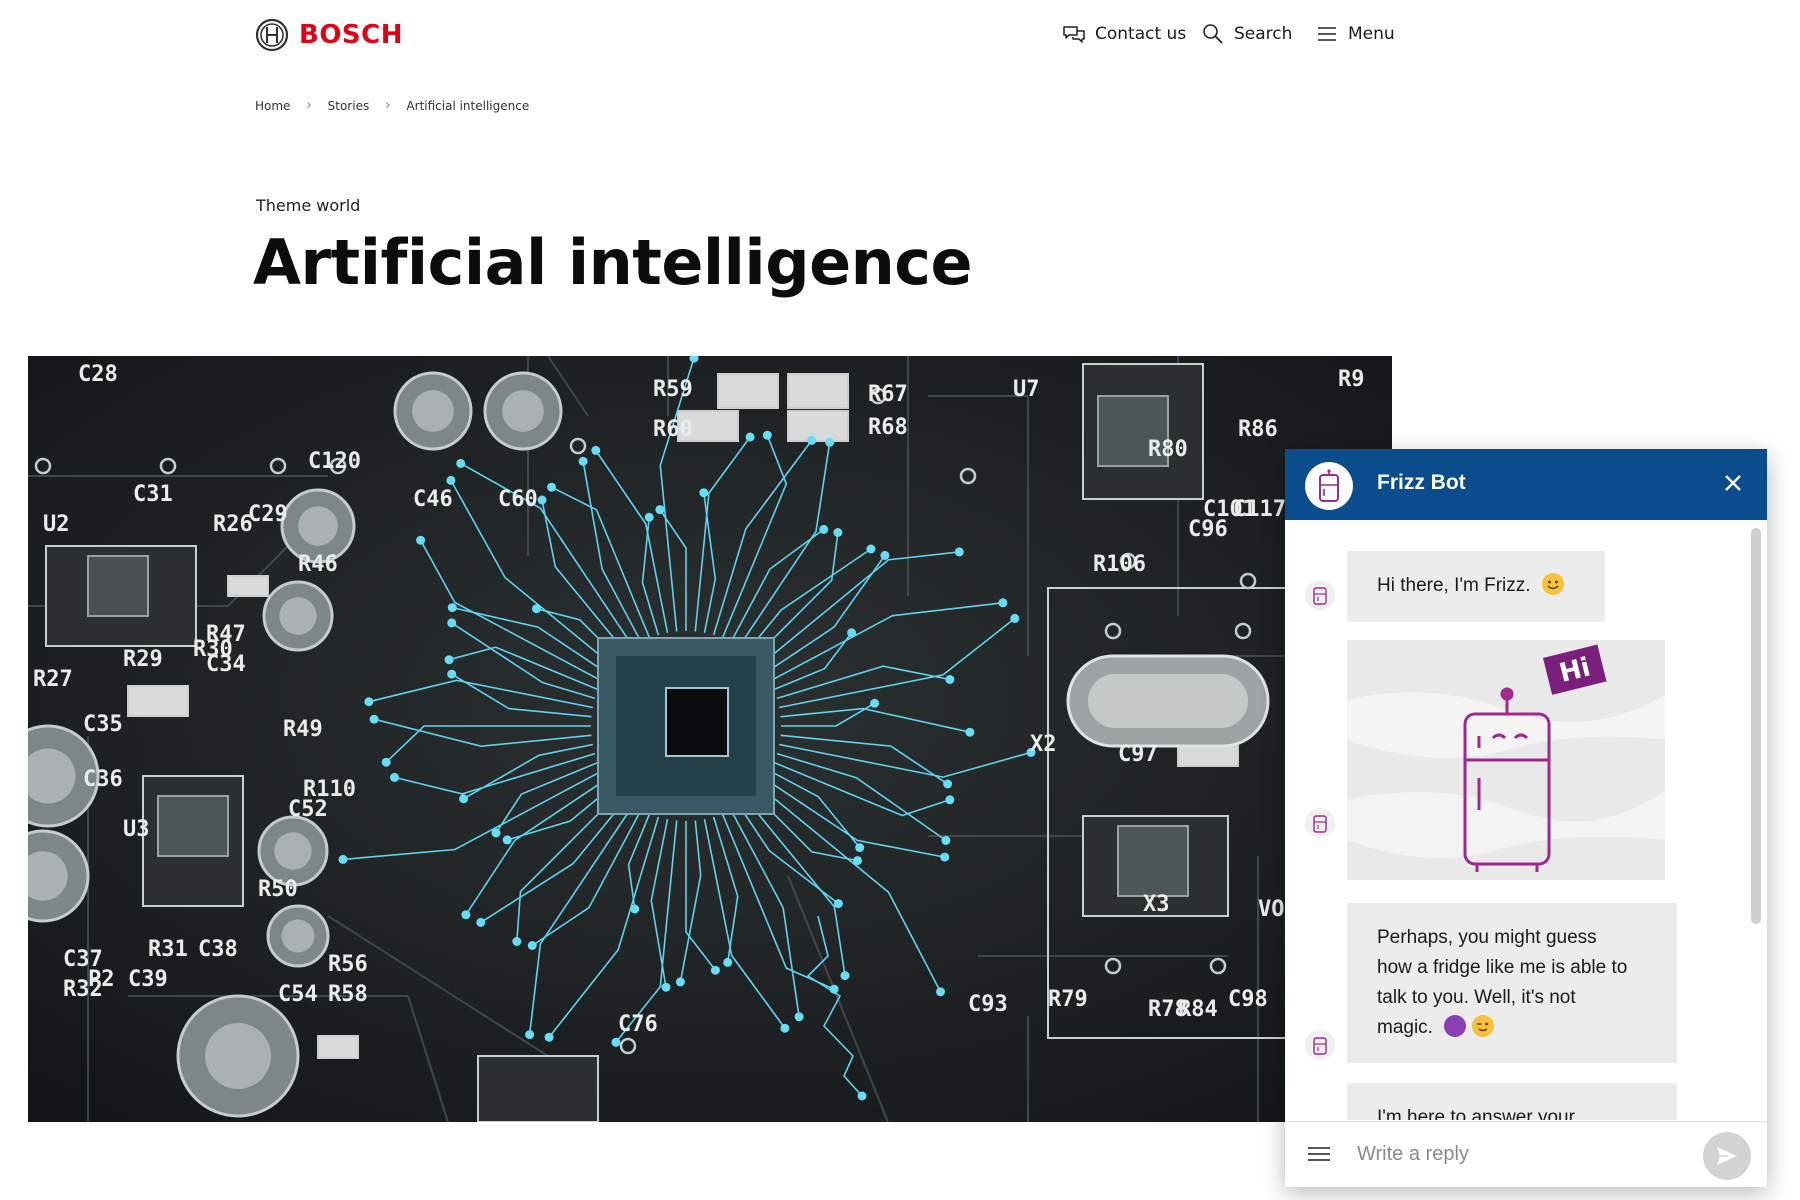 The width and height of the screenshot is (1800, 1200). What do you see at coordinates (148, 979) in the screenshot?
I see `board-silkscreen-label: C39` at bounding box center [148, 979].